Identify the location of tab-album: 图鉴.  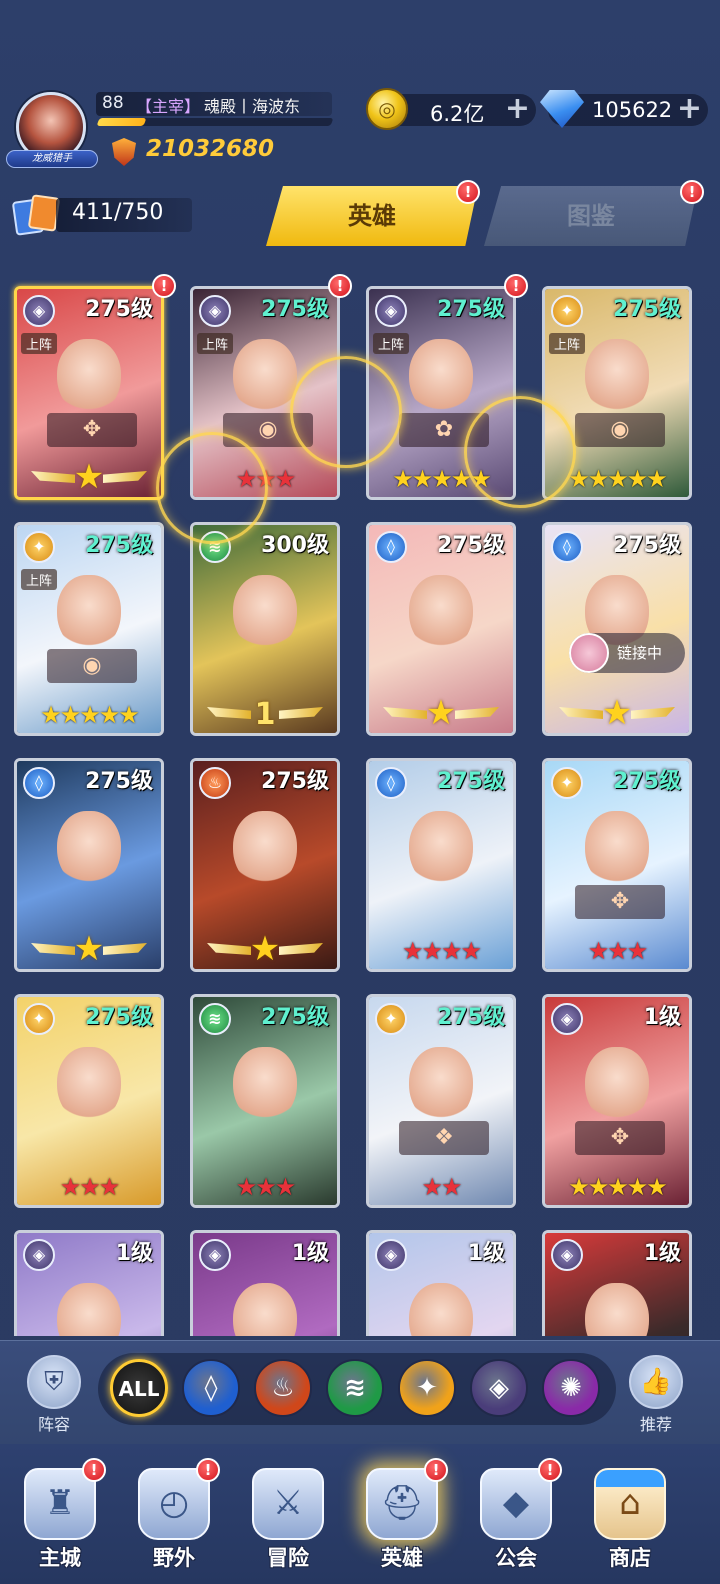
(591, 216).